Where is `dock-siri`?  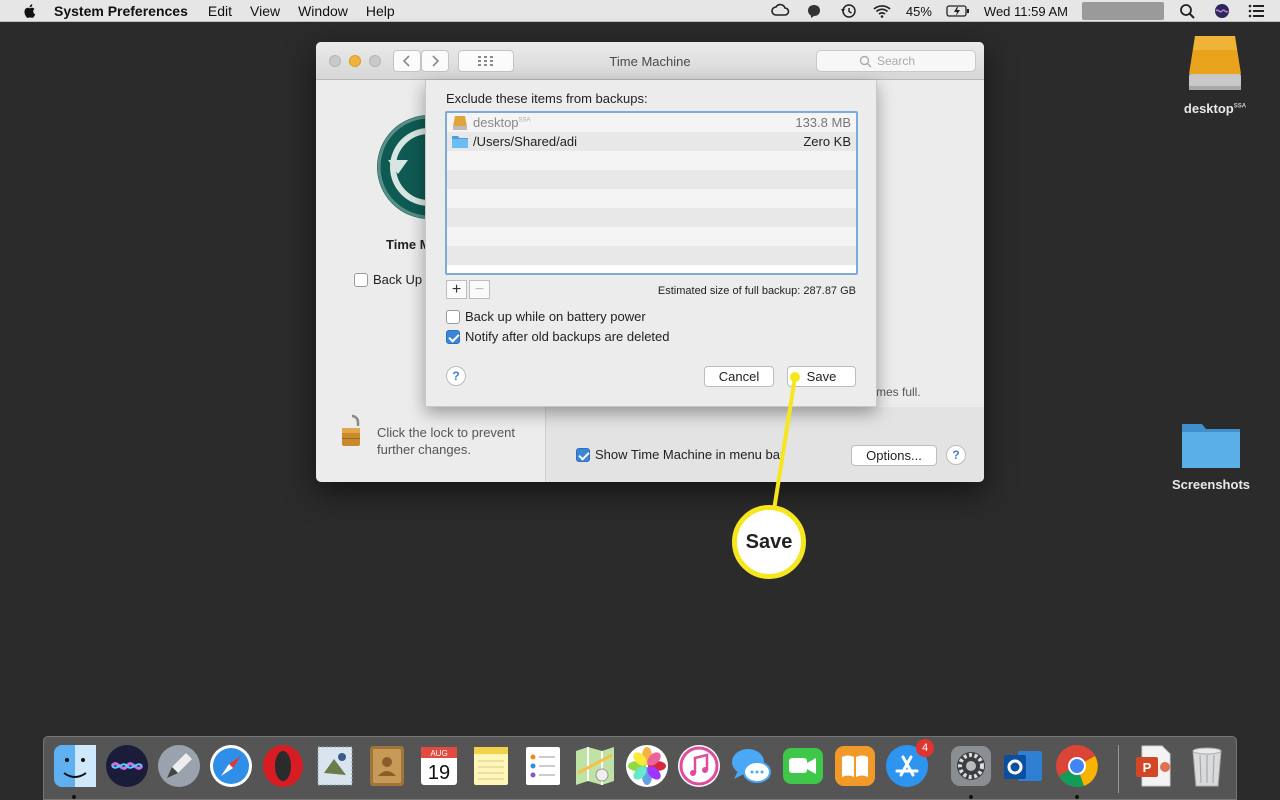
dock-siri is located at coordinates (127, 766).